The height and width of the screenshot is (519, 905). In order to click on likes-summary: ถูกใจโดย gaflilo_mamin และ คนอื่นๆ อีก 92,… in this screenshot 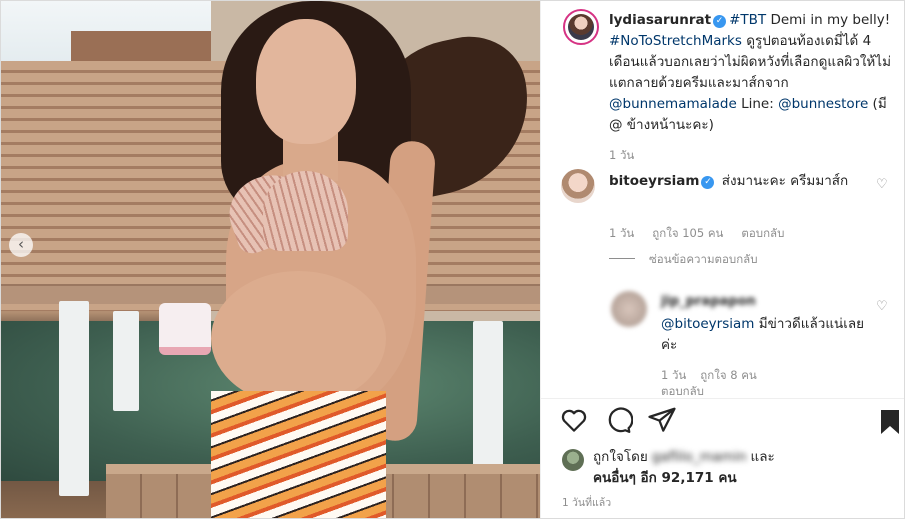, I will do `click(684, 466)`.